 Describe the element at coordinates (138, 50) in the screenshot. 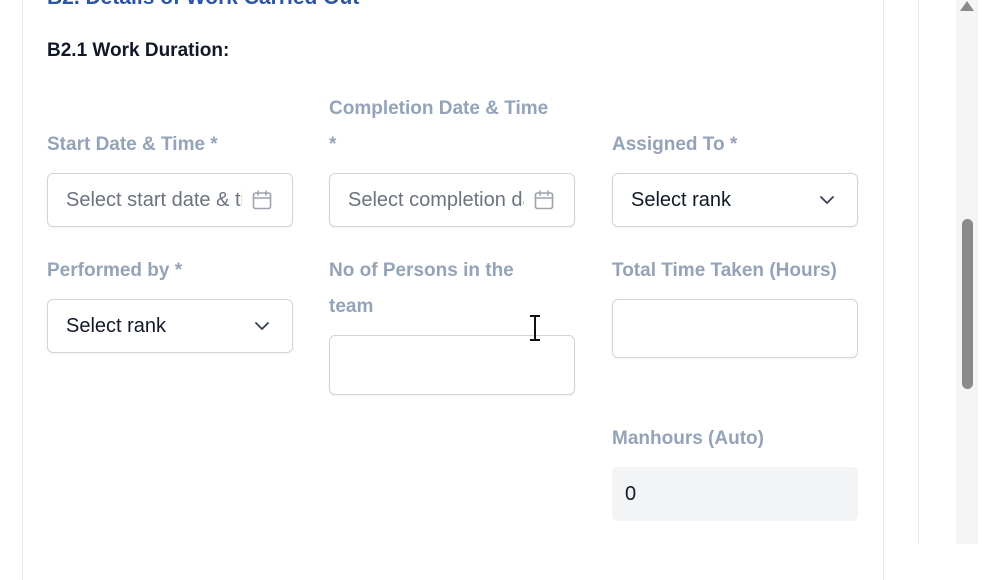

I see `work-duration-title: B2.1 Work Duration:` at that location.